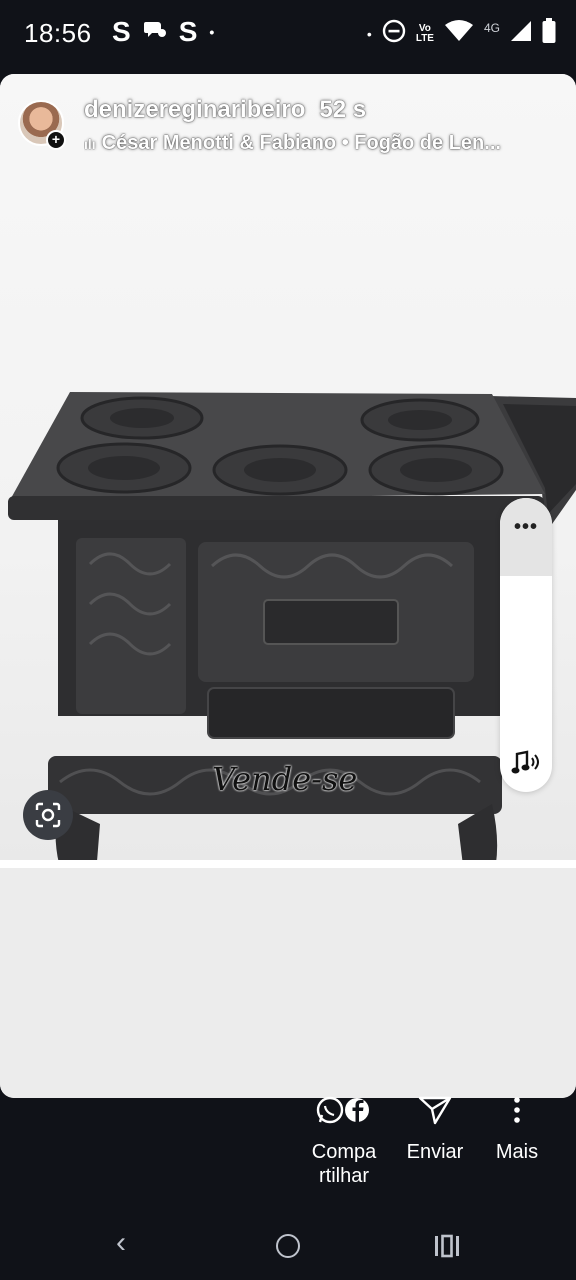 The image size is (576, 1280). What do you see at coordinates (188, 31) in the screenshot?
I see `s-app-icon-2: S` at bounding box center [188, 31].